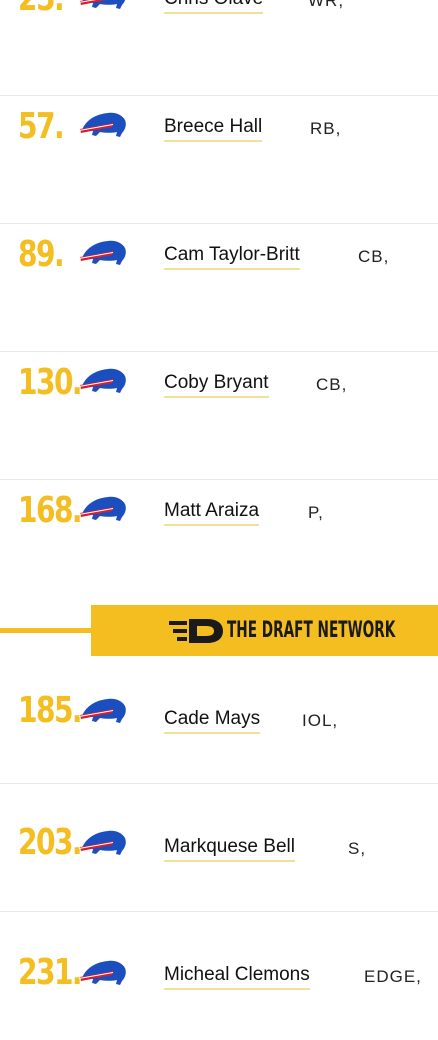 Image resolution: width=438 pixels, height=1040 pixels. I want to click on pick-row: 130. Coby Bryant CB,, so click(219, 416).